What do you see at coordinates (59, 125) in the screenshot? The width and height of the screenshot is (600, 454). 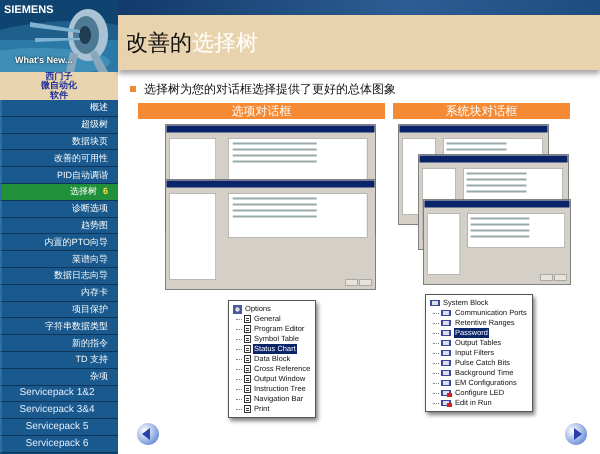 I see `menu-item: 超级树` at bounding box center [59, 125].